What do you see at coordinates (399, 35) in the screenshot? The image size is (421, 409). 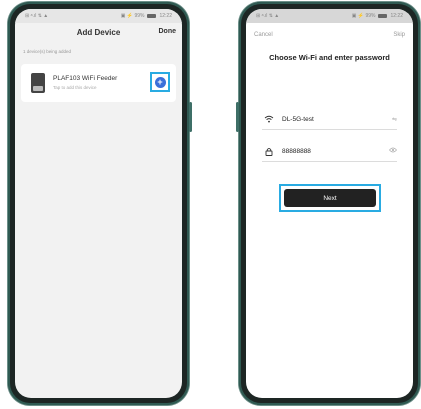 I see `skip-button: Skip` at bounding box center [399, 35].